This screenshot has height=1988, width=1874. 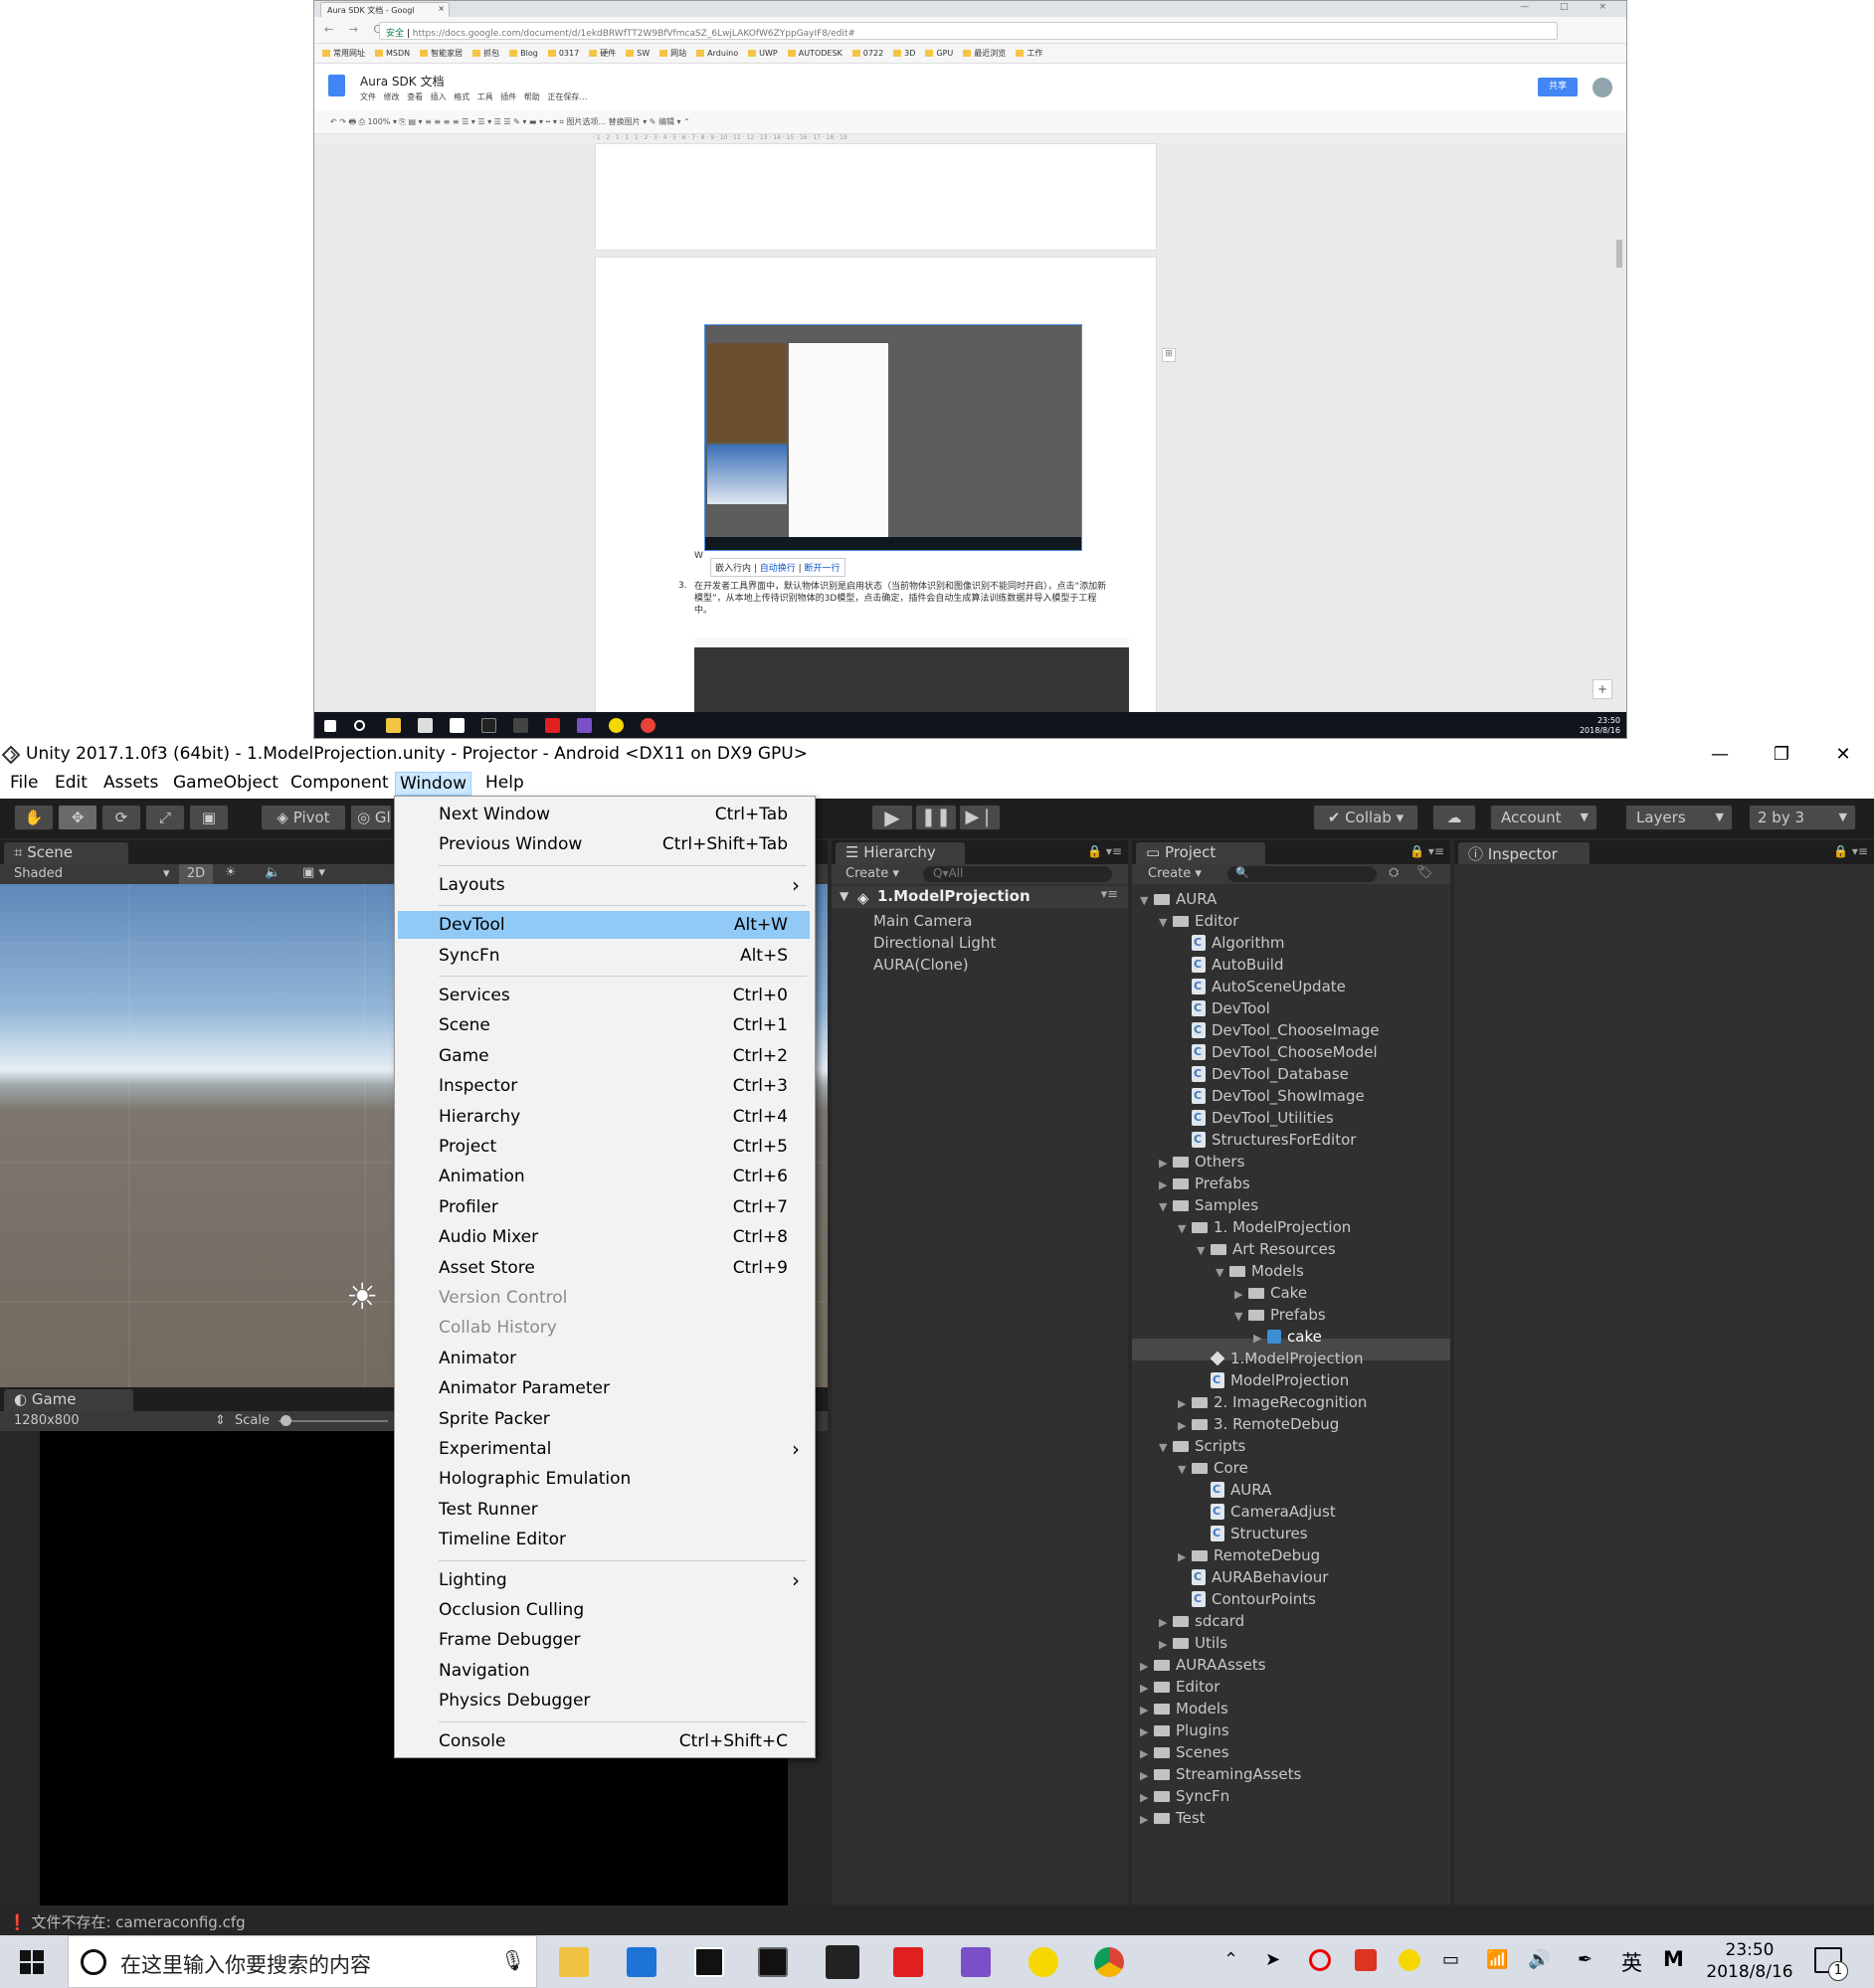 What do you see at coordinates (1260, 1643) in the screenshot?
I see `tree-item: ▶ Utils` at bounding box center [1260, 1643].